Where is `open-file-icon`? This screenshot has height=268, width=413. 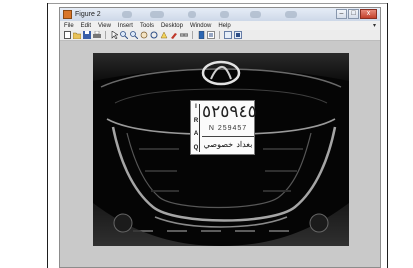
open-file-icon is located at coordinates (77, 35).